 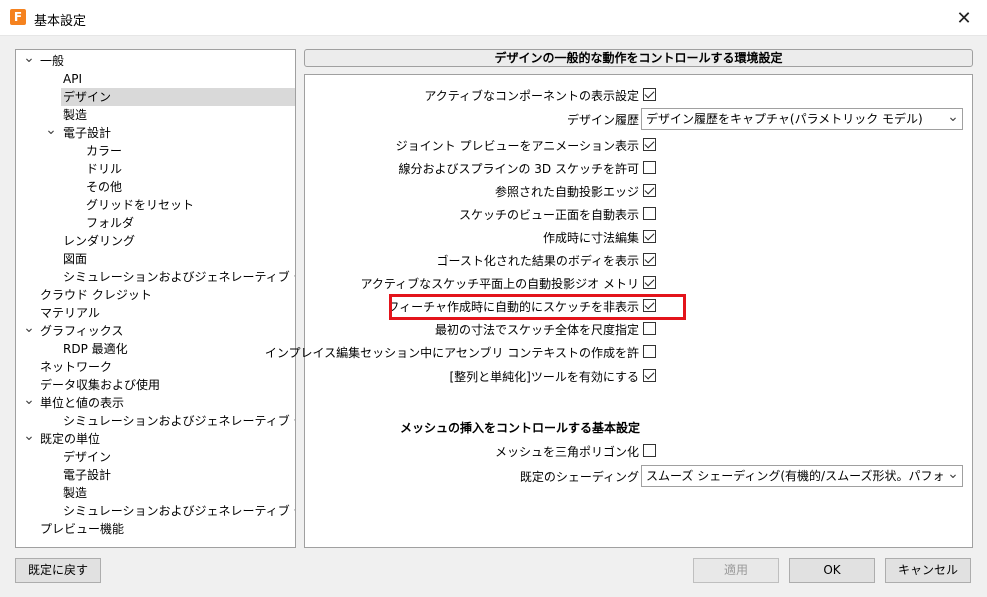 What do you see at coordinates (736, 570) in the screenshot?
I see `apply-button: 適用` at bounding box center [736, 570].